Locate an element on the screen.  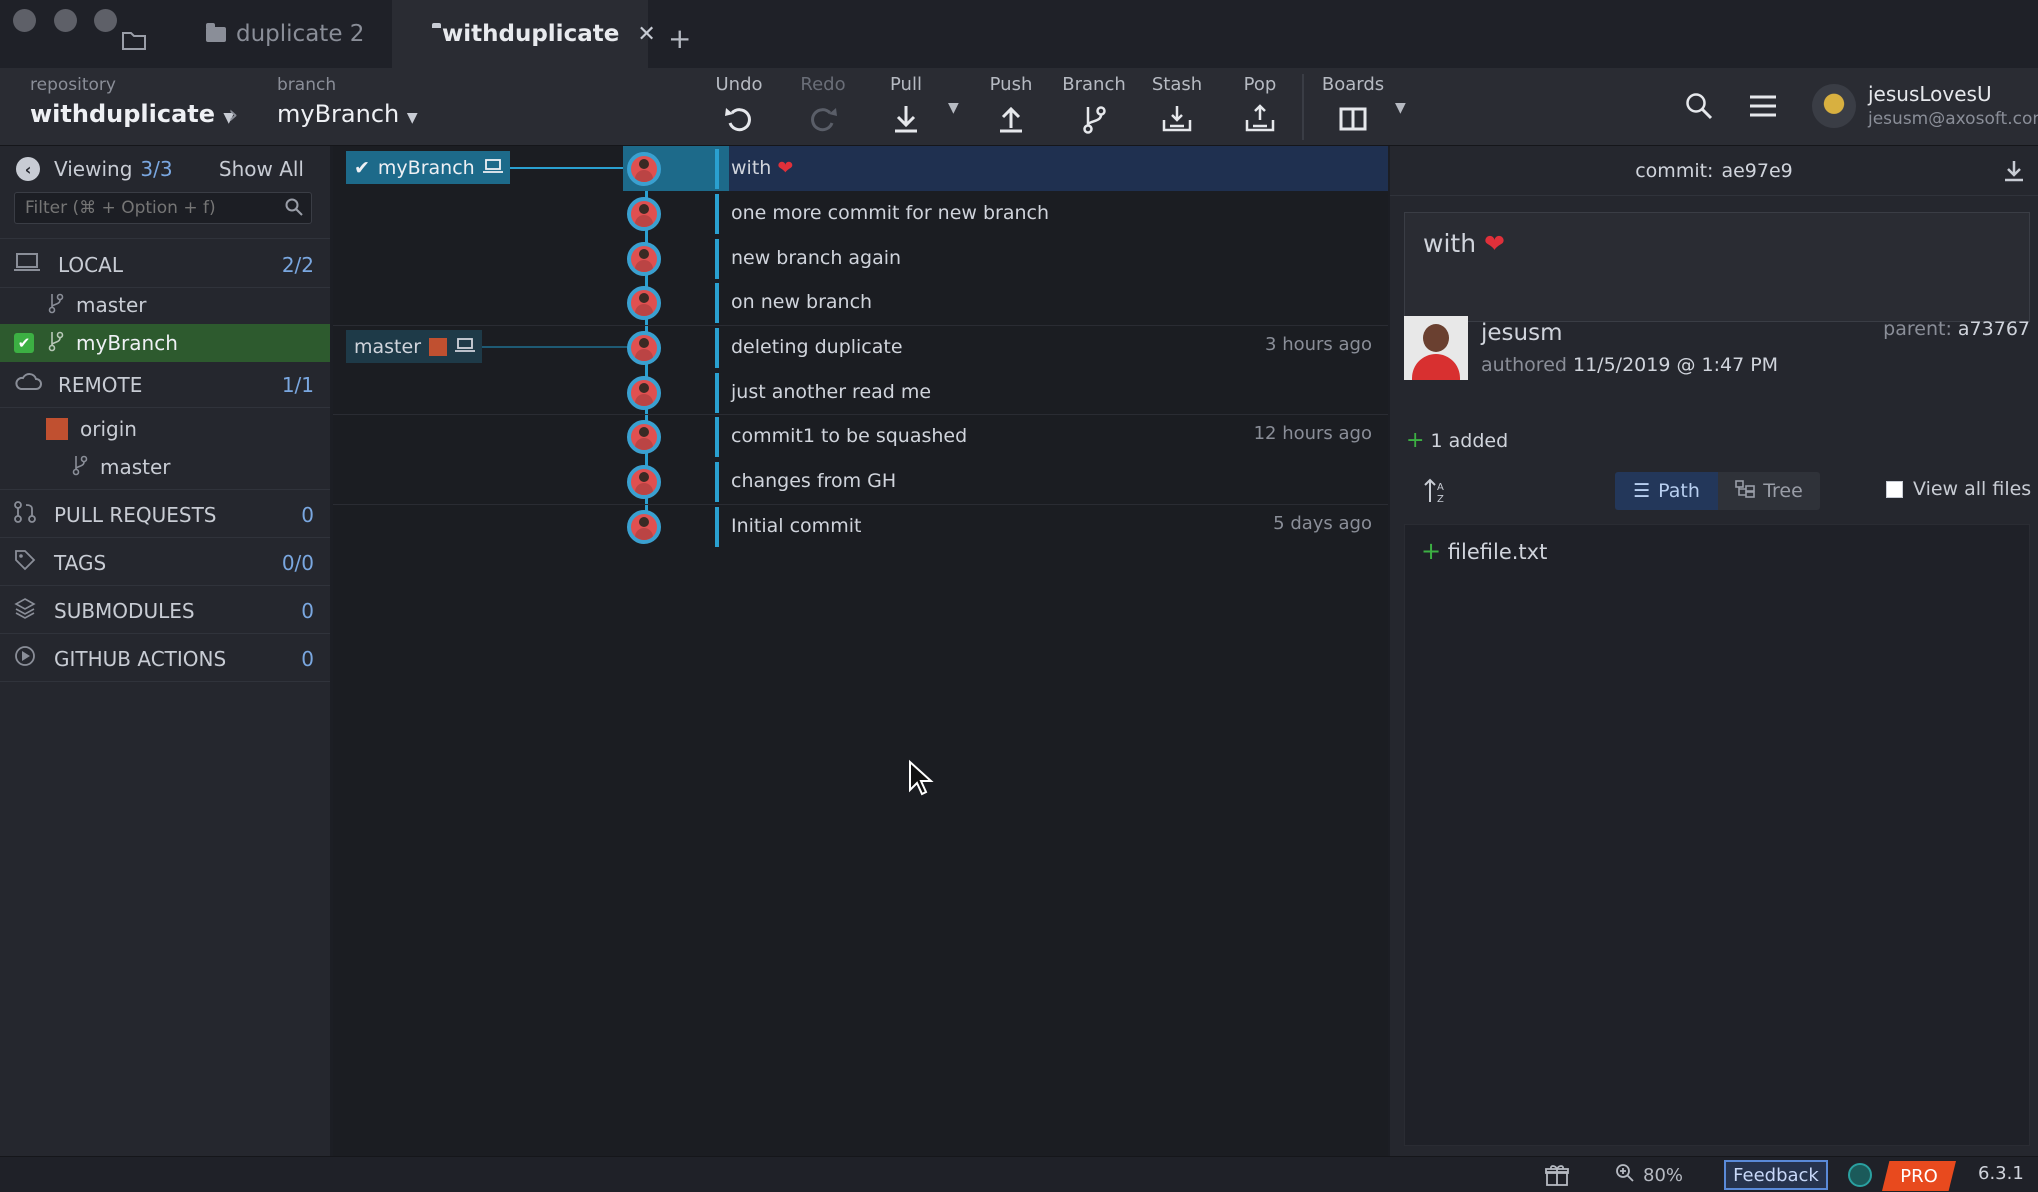
user-name: jesusLovesU is located at coordinates (1930, 94).